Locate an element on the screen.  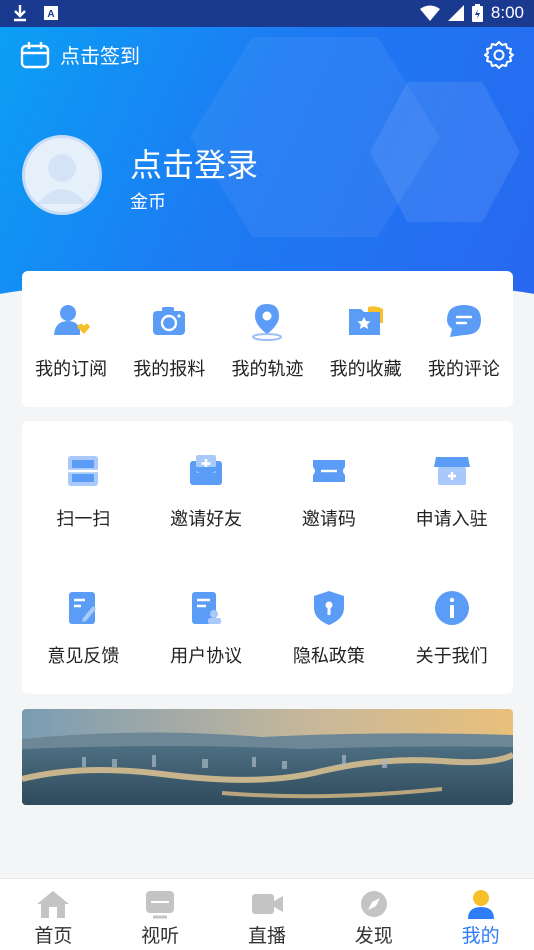
service-about-us: 关于我们 is located at coordinates (451, 656).